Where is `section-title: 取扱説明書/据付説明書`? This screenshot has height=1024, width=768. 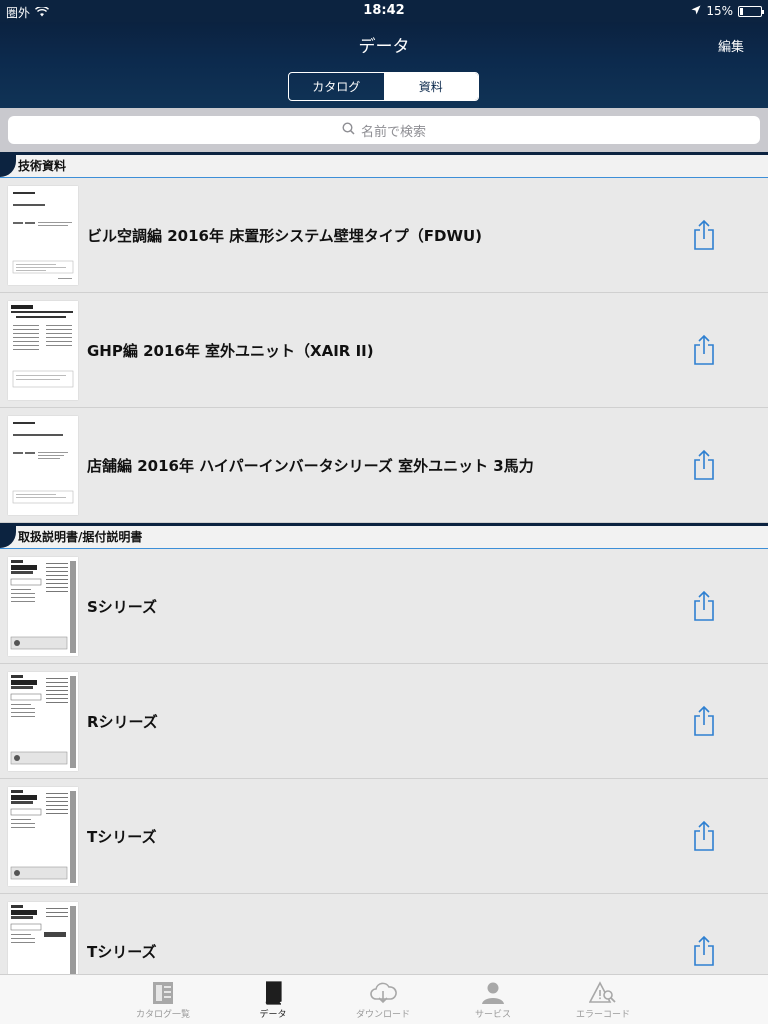 section-title: 取扱説明書/据付説明書 is located at coordinates (80, 537).